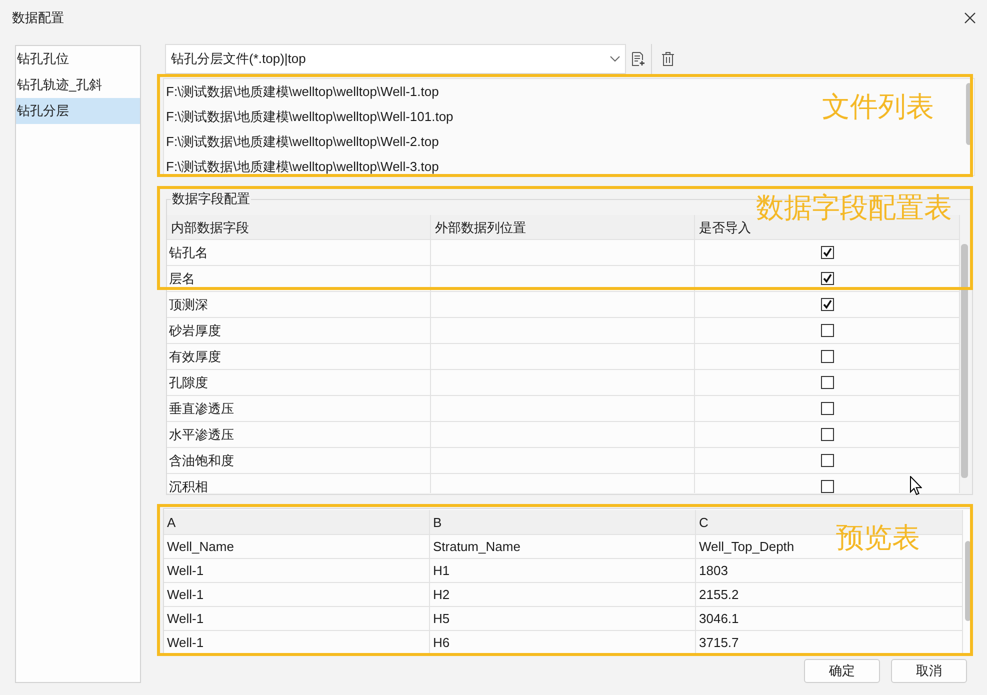  I want to click on file-list-item: F:\测试数据\地质建模\welltop\welltop\Well-101.top, so click(309, 116).